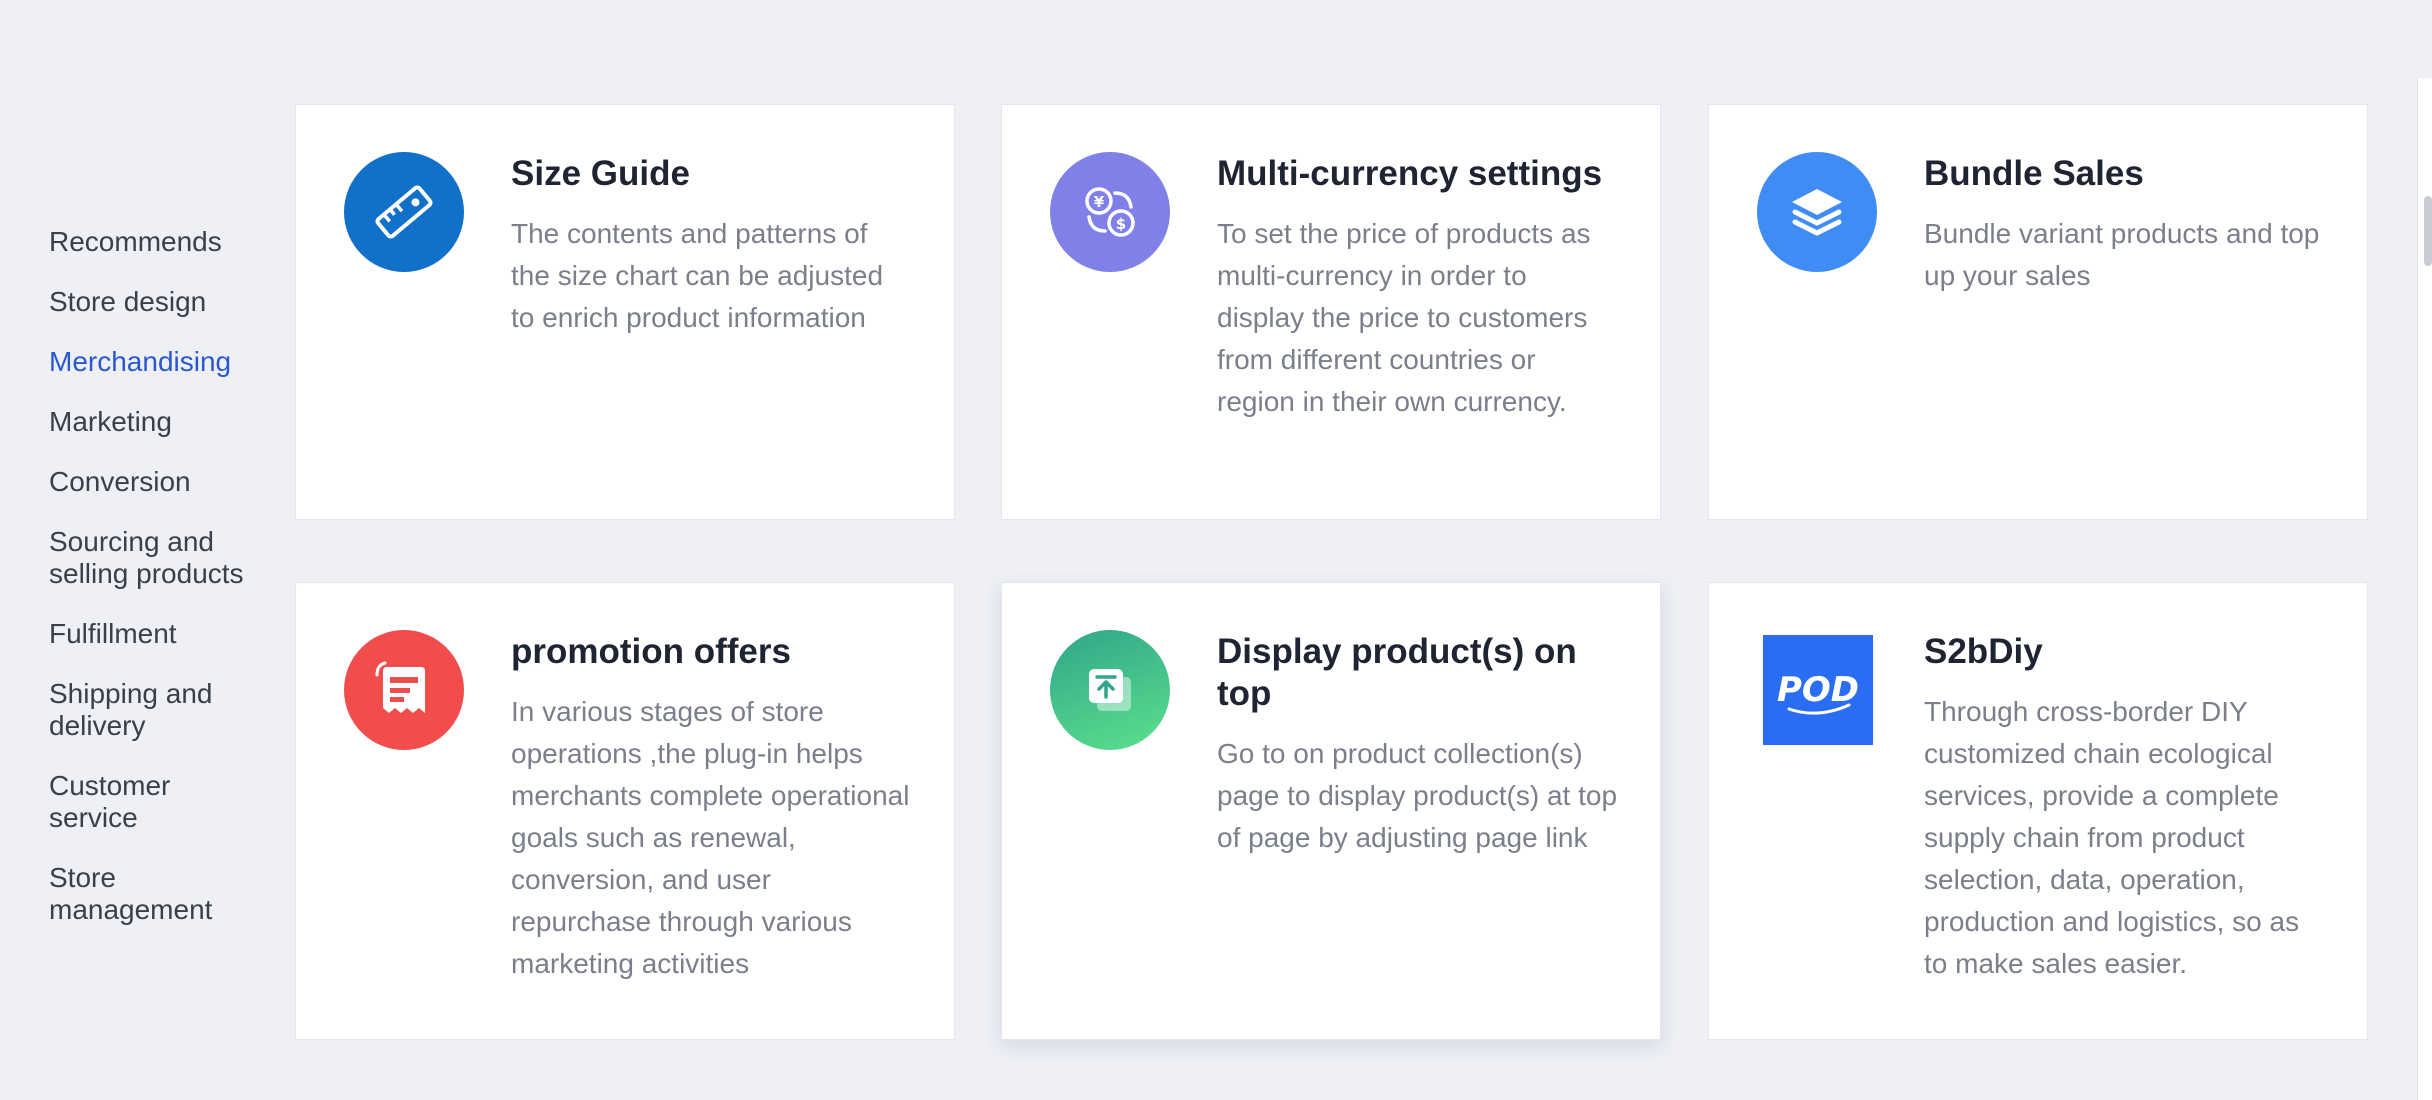  I want to click on sidebar-item-fulfillment: Fulfillment, so click(154, 634).